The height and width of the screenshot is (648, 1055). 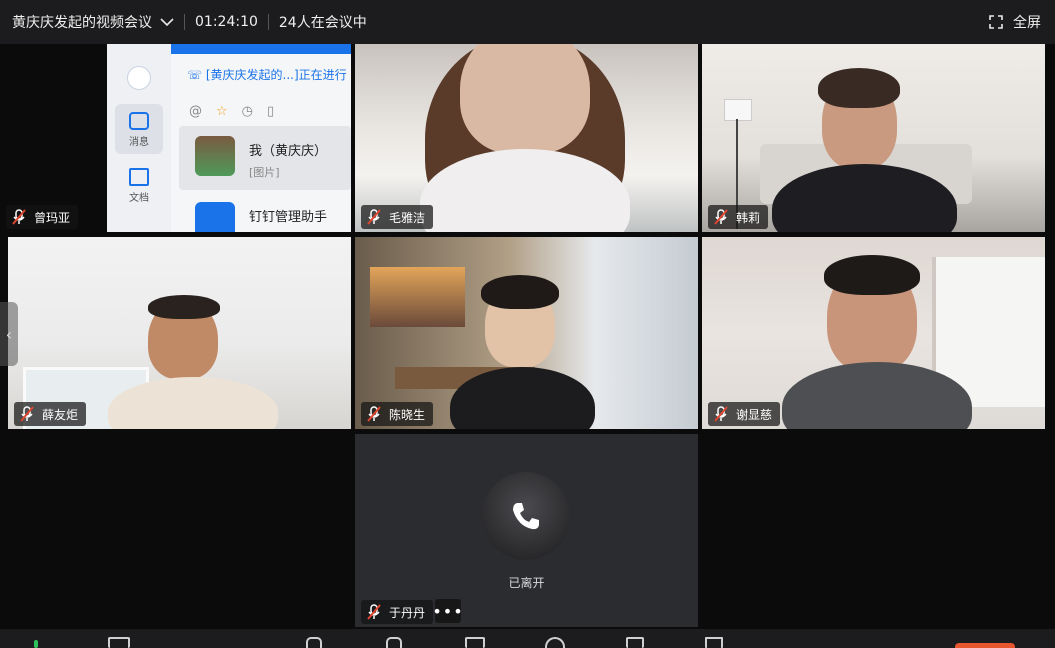 I want to click on meeting-topbar: 黄庆庆发起的视频会议 01:24:10 24人在会议中 全屏, so click(x=527, y=22).